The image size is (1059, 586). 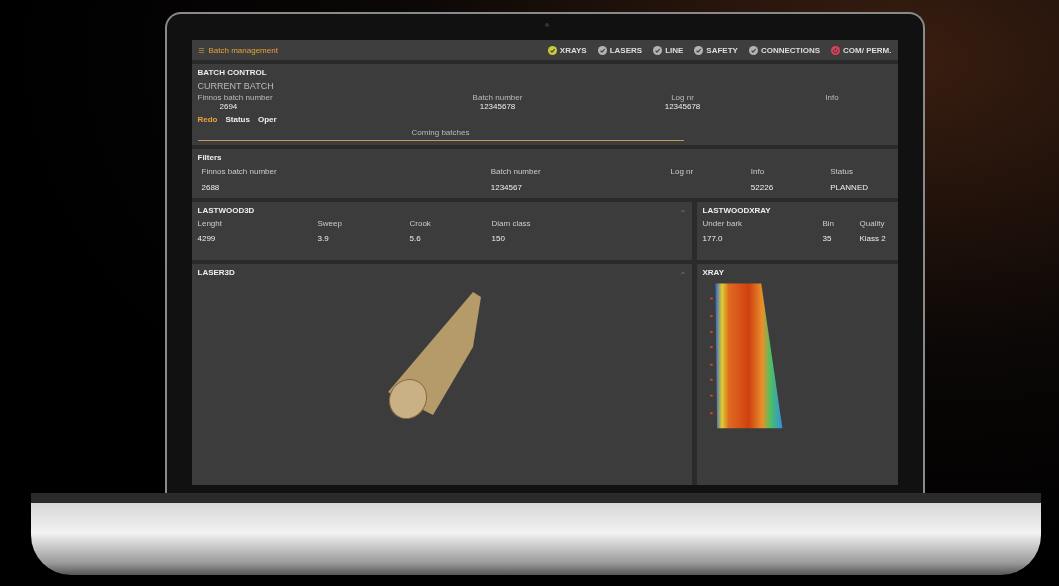 I want to click on table-cell-text: 150, so click(x=498, y=239).